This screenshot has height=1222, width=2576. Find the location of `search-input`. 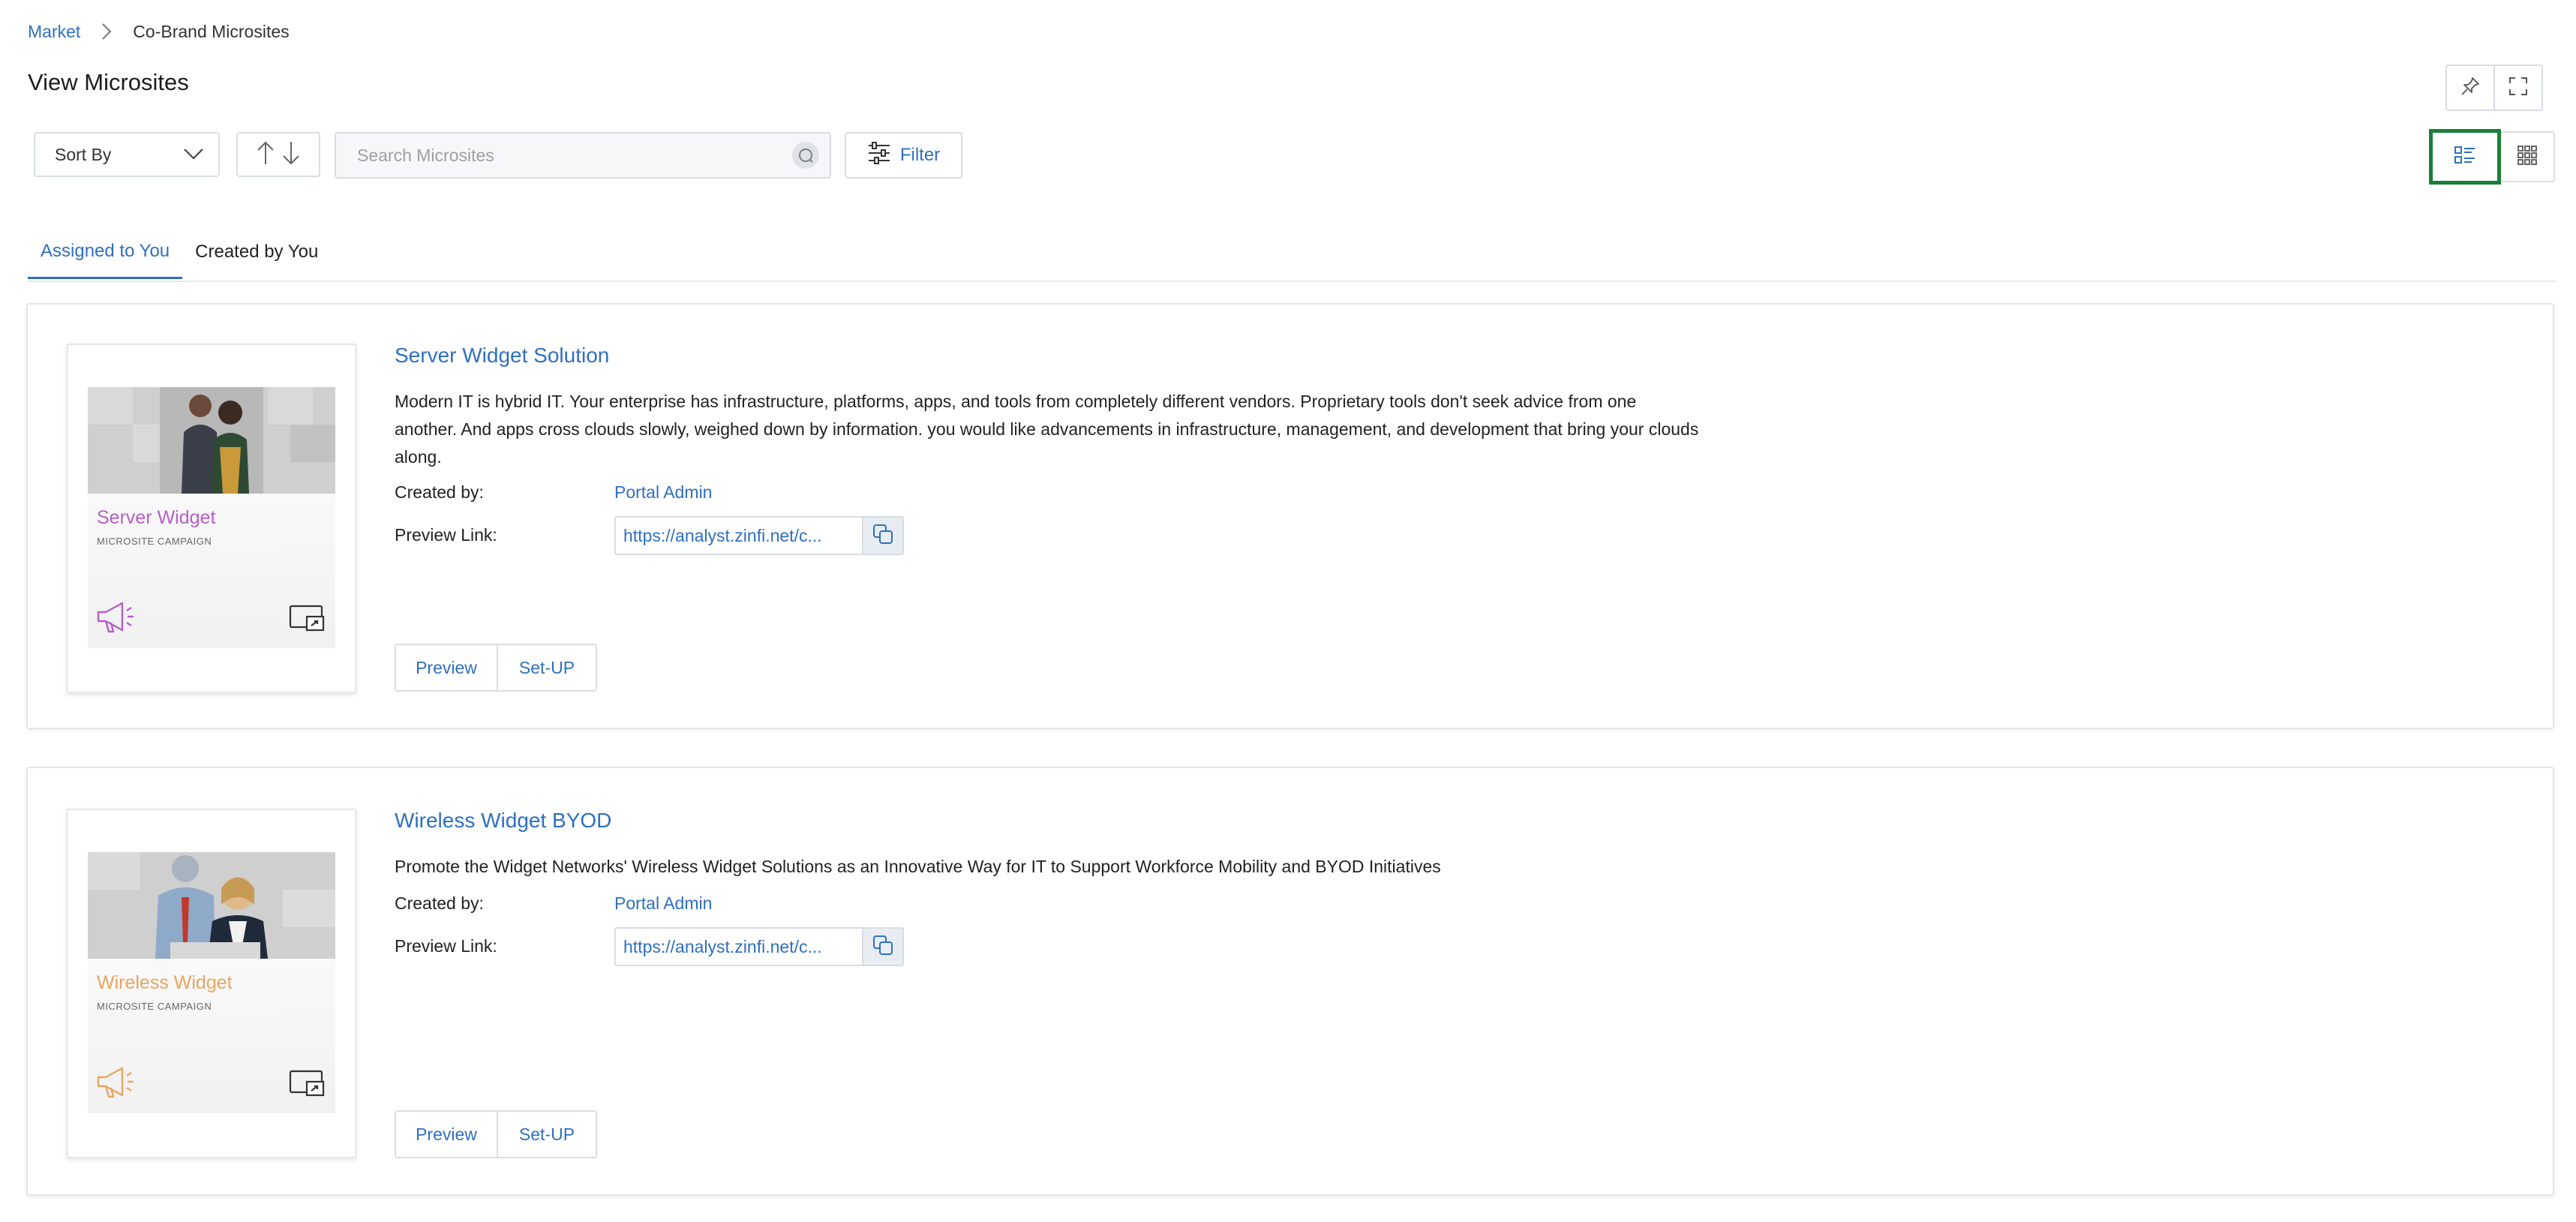

search-input is located at coordinates (574, 155).